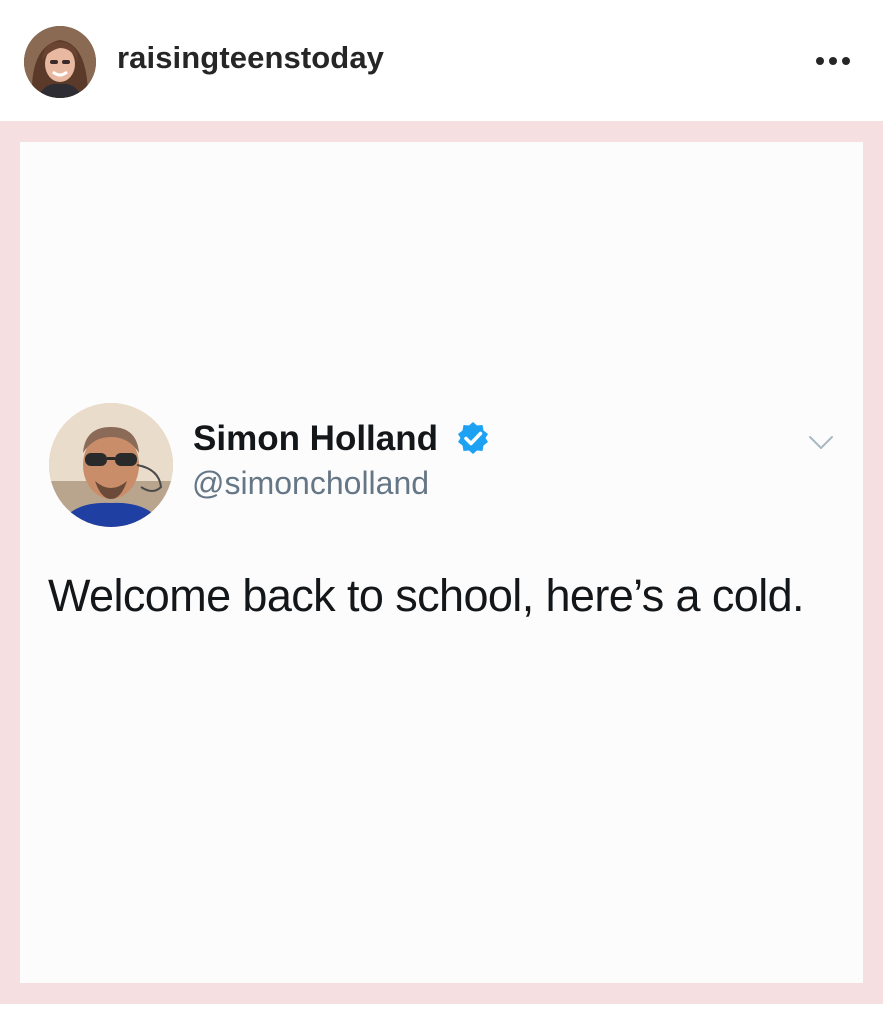  Describe the element at coordinates (821, 443) in the screenshot. I see `chevron-down-icon` at that location.